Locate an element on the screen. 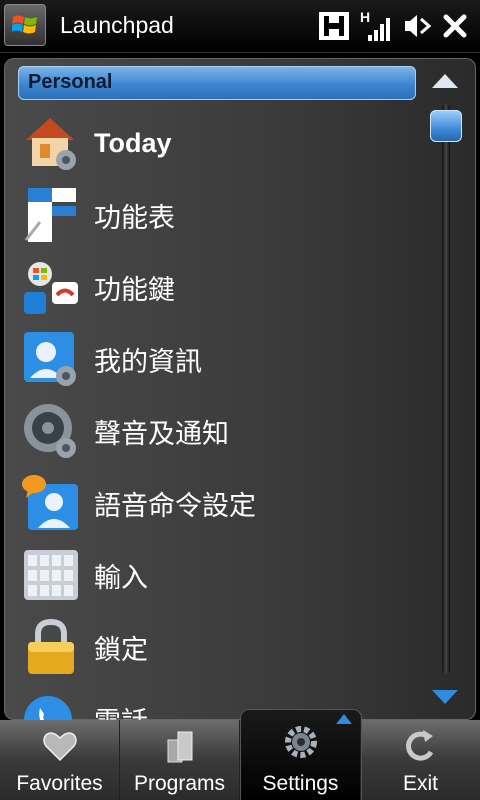  programs-icon is located at coordinates (180, 747).